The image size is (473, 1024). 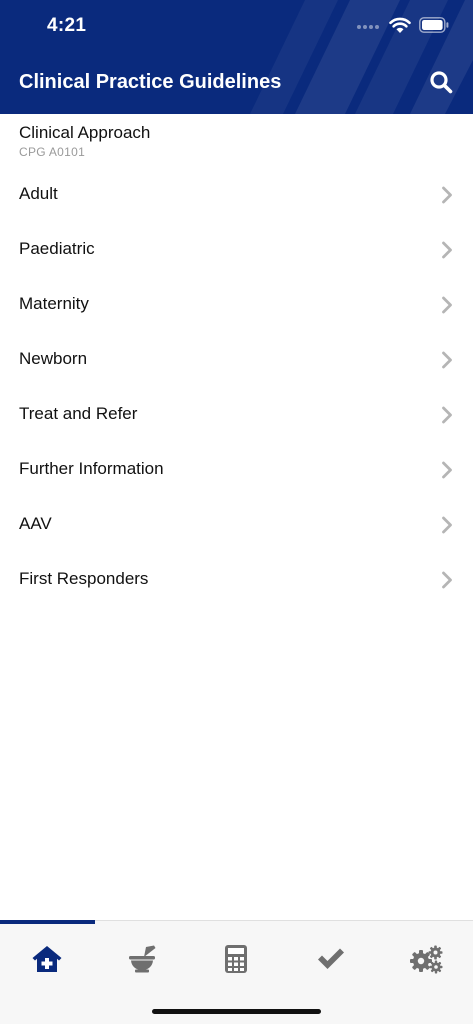 I want to click on header-bar: 4:21 Clinical Practice Guidelines, so click(x=236, y=57).